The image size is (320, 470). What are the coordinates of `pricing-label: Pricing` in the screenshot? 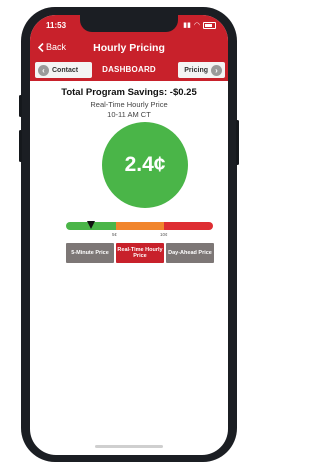 It's located at (196, 70).